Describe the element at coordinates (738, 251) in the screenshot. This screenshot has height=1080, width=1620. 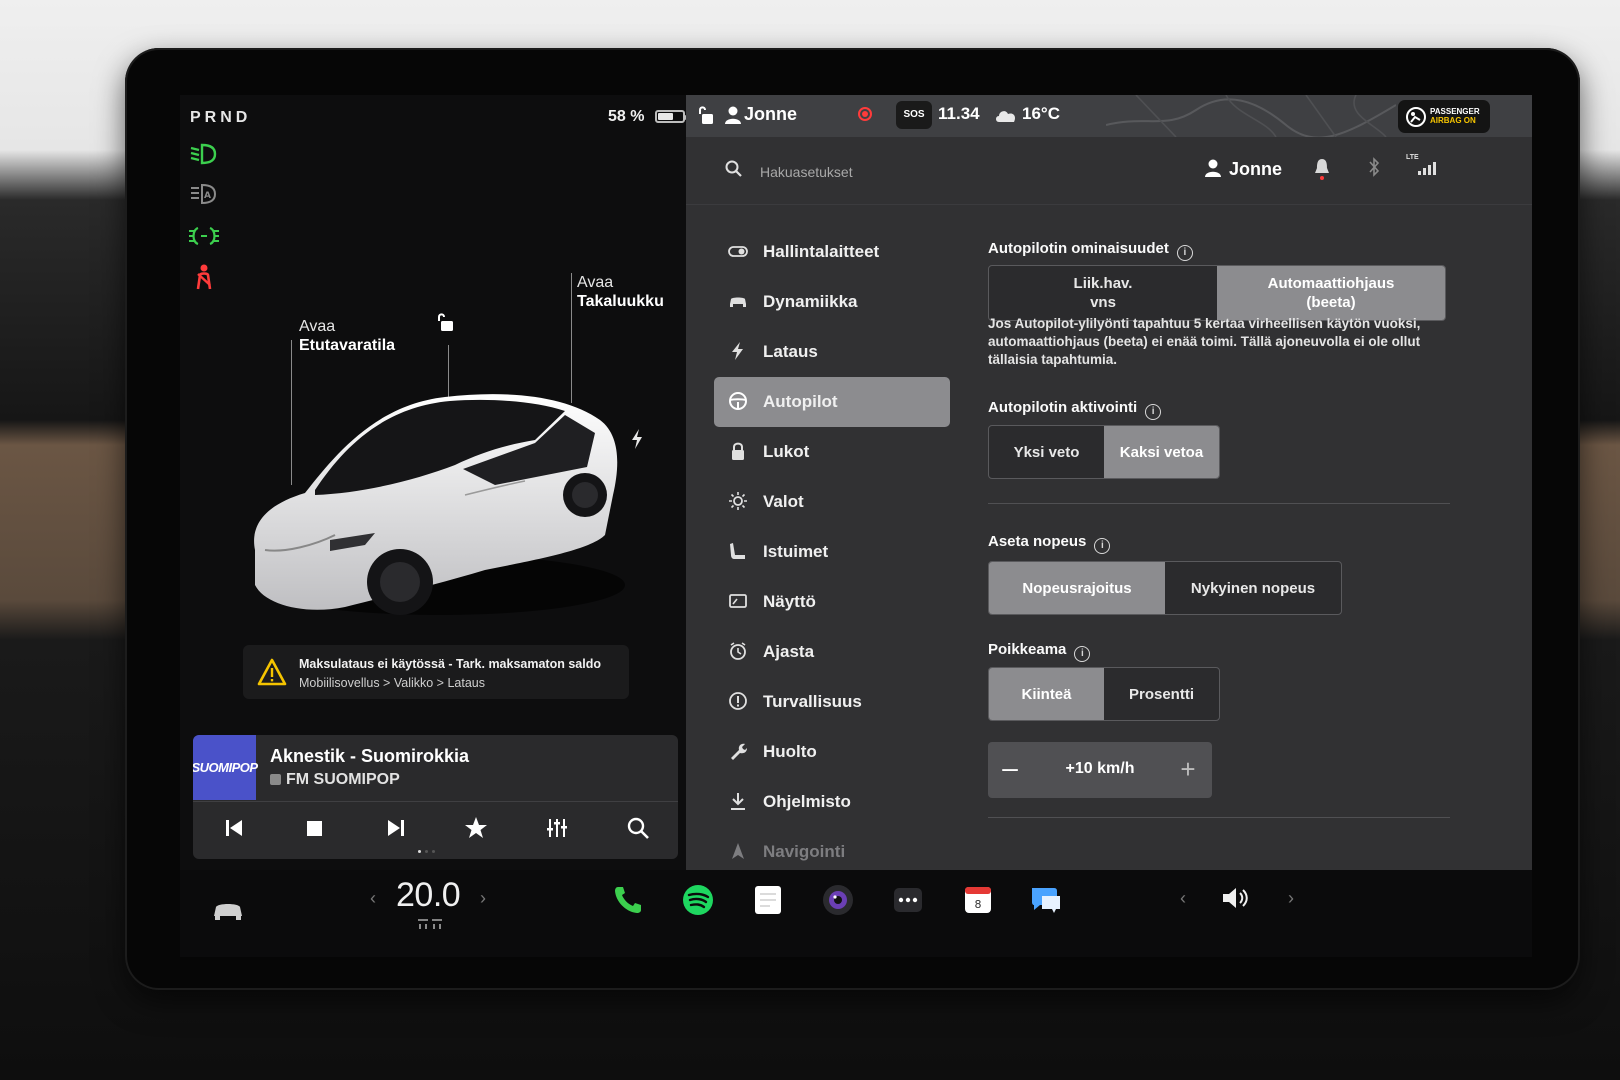
I see `toggle-icon` at that location.